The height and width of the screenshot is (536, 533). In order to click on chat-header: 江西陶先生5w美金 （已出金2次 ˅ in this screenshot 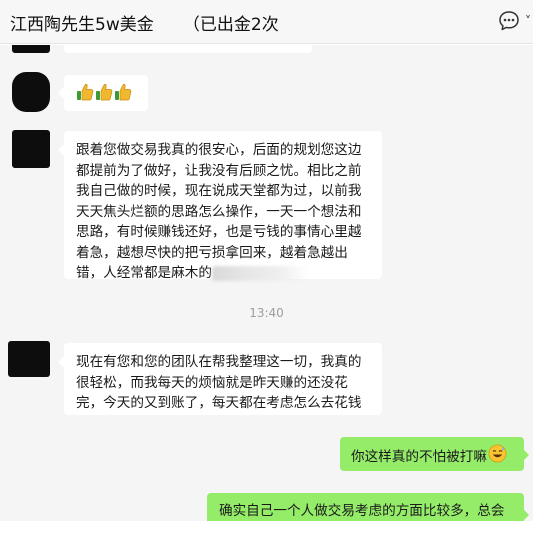, I will do `click(266, 22)`.